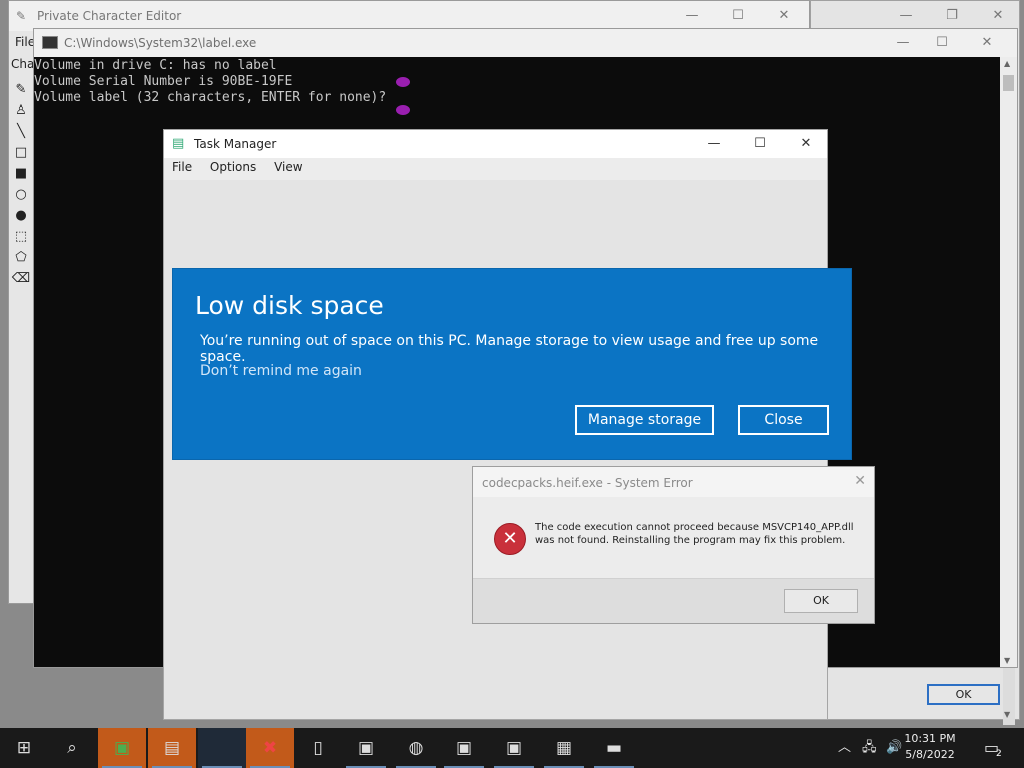  Describe the element at coordinates (760, 144) in the screenshot. I see `taskmgr-maximize-button: ☐` at that location.